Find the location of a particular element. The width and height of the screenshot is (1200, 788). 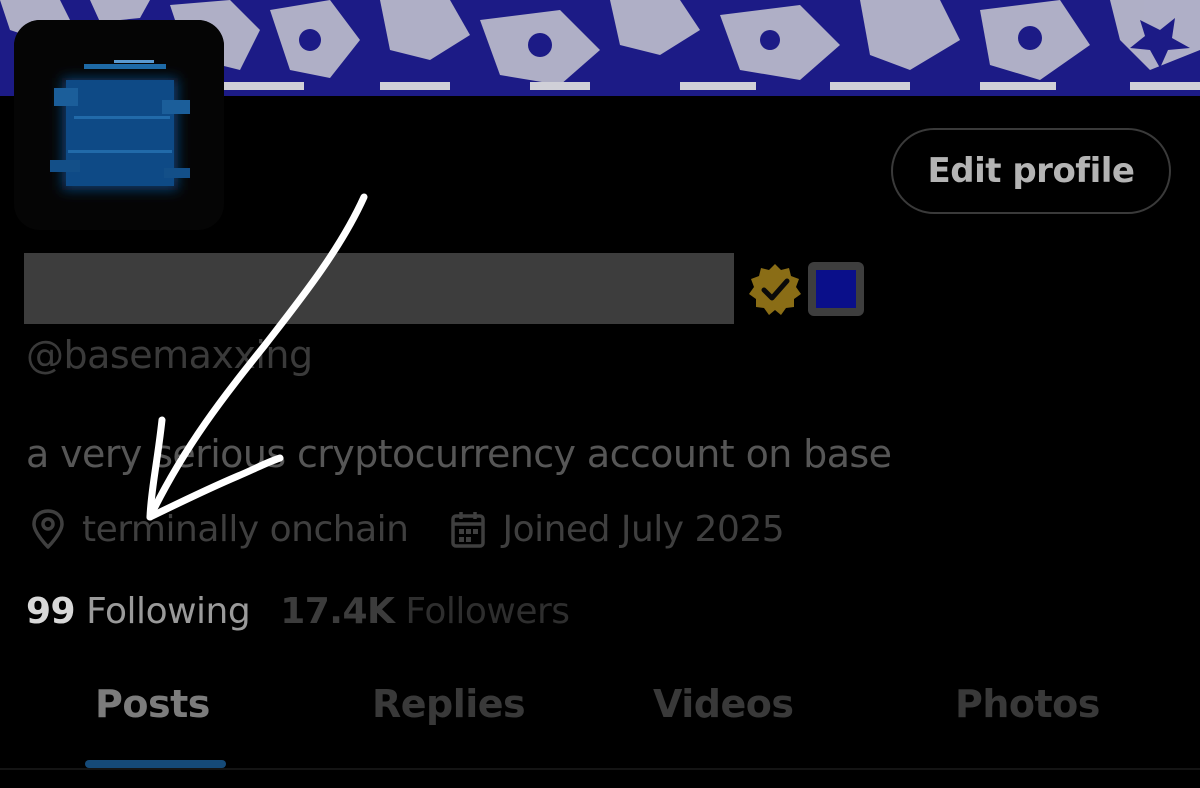

tab-posts: Posts is located at coordinates (152, 704).